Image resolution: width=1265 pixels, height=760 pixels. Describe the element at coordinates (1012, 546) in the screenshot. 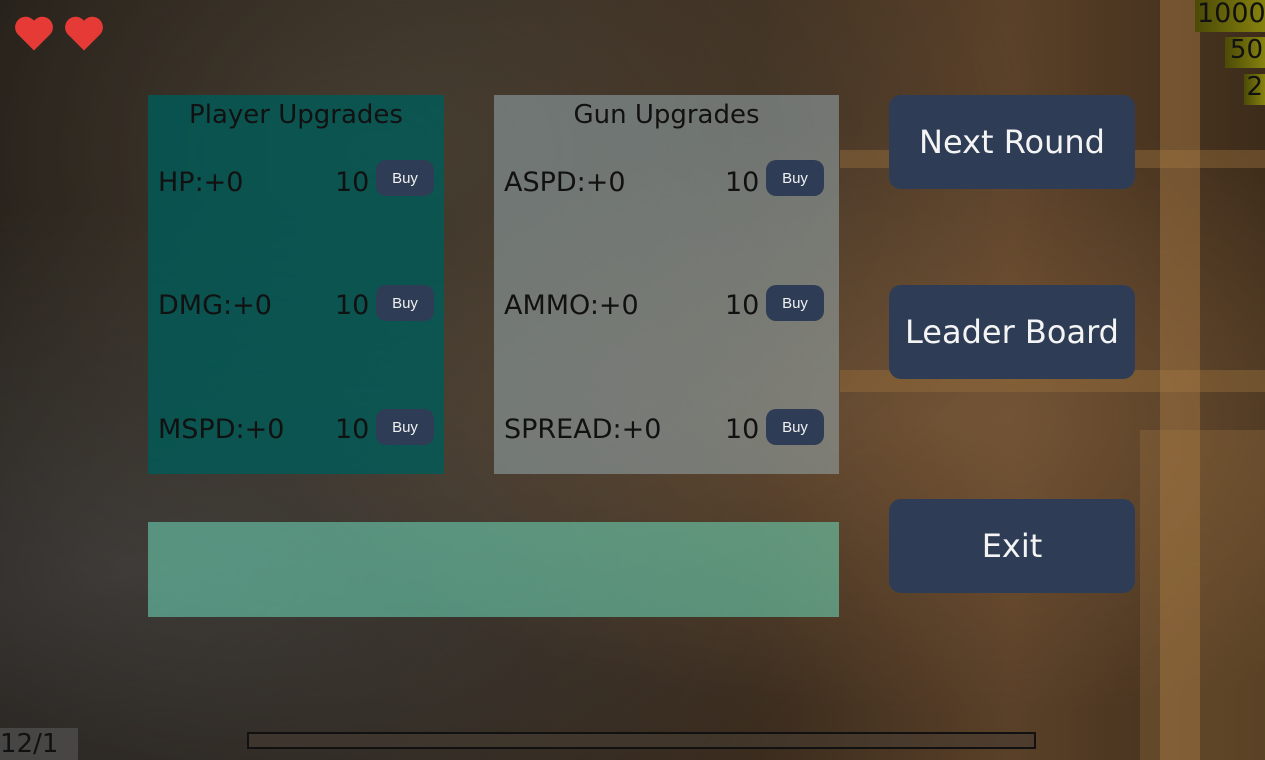

I see `exit-button: Exit` at that location.